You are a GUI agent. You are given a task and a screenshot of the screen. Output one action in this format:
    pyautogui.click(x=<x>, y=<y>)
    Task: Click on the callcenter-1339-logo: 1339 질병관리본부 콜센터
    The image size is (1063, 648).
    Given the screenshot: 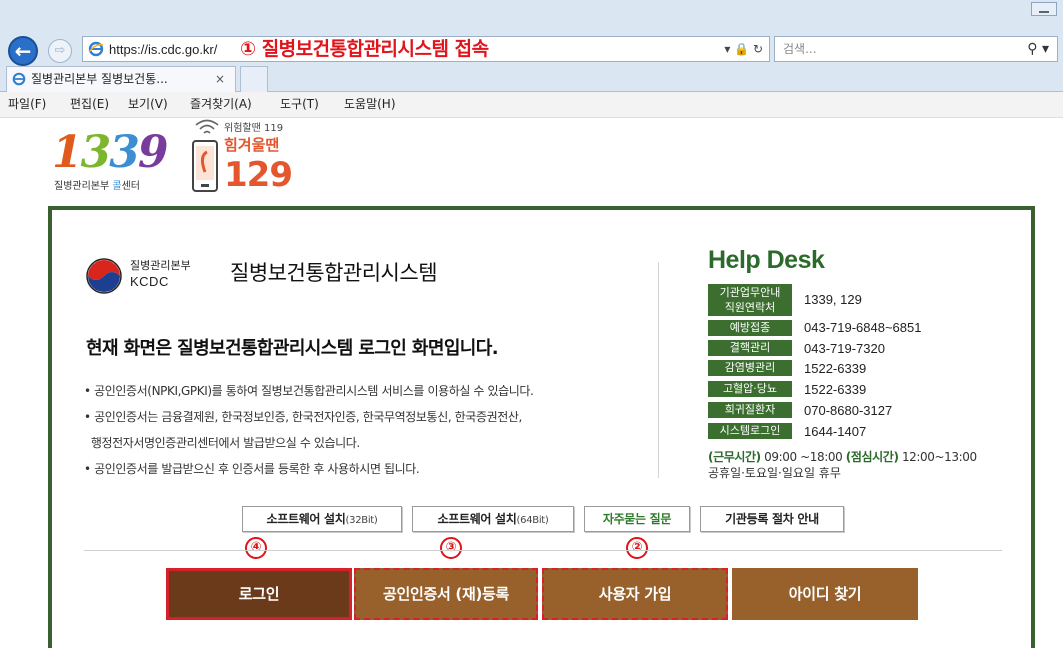 What is the action you would take?
    pyautogui.click(x=115, y=163)
    